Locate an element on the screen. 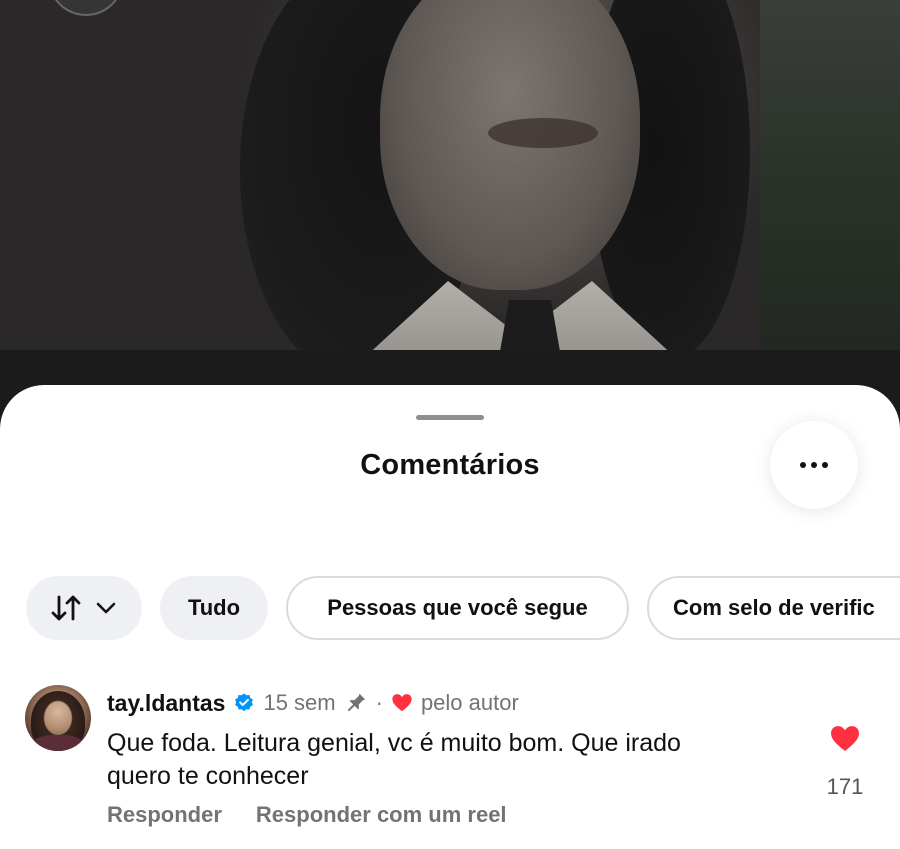  comment-meta: tay.ldantas 15 sem · pelo autor is located at coordinates (313, 703).